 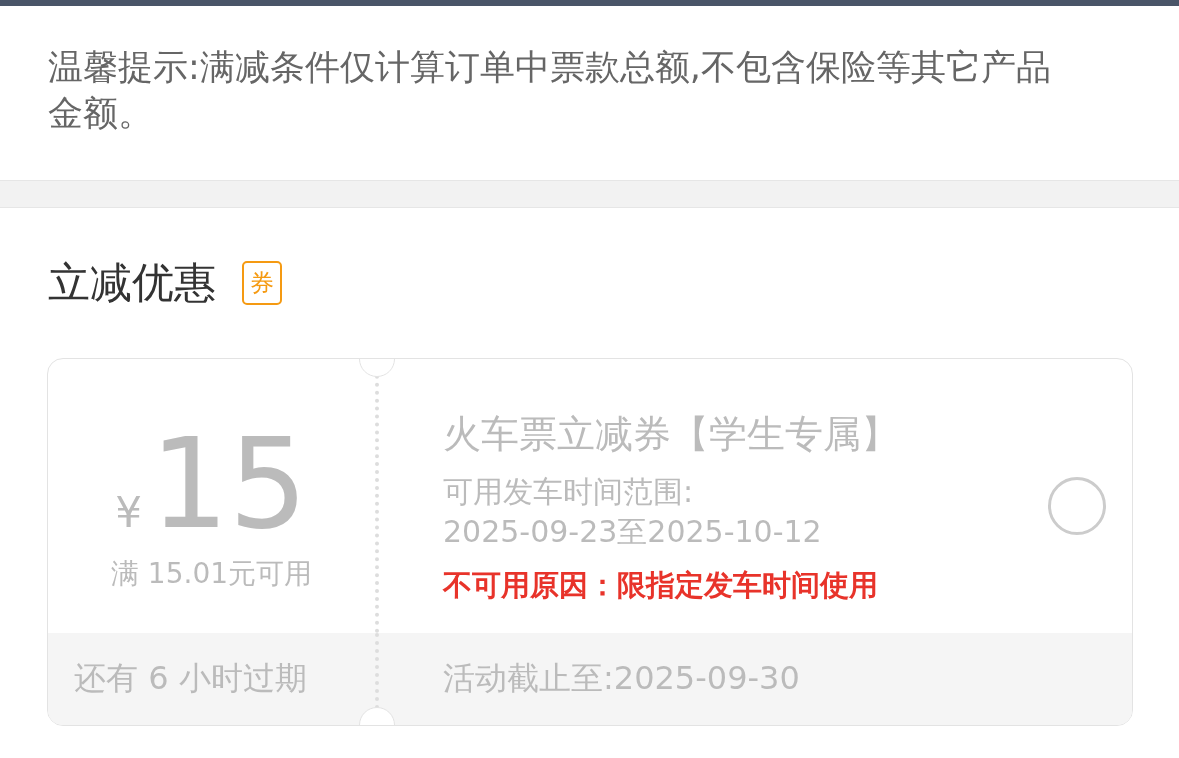 What do you see at coordinates (661, 585) in the screenshot?
I see `unavailable-reason: 不可用原因：限指定发车时间使用` at bounding box center [661, 585].